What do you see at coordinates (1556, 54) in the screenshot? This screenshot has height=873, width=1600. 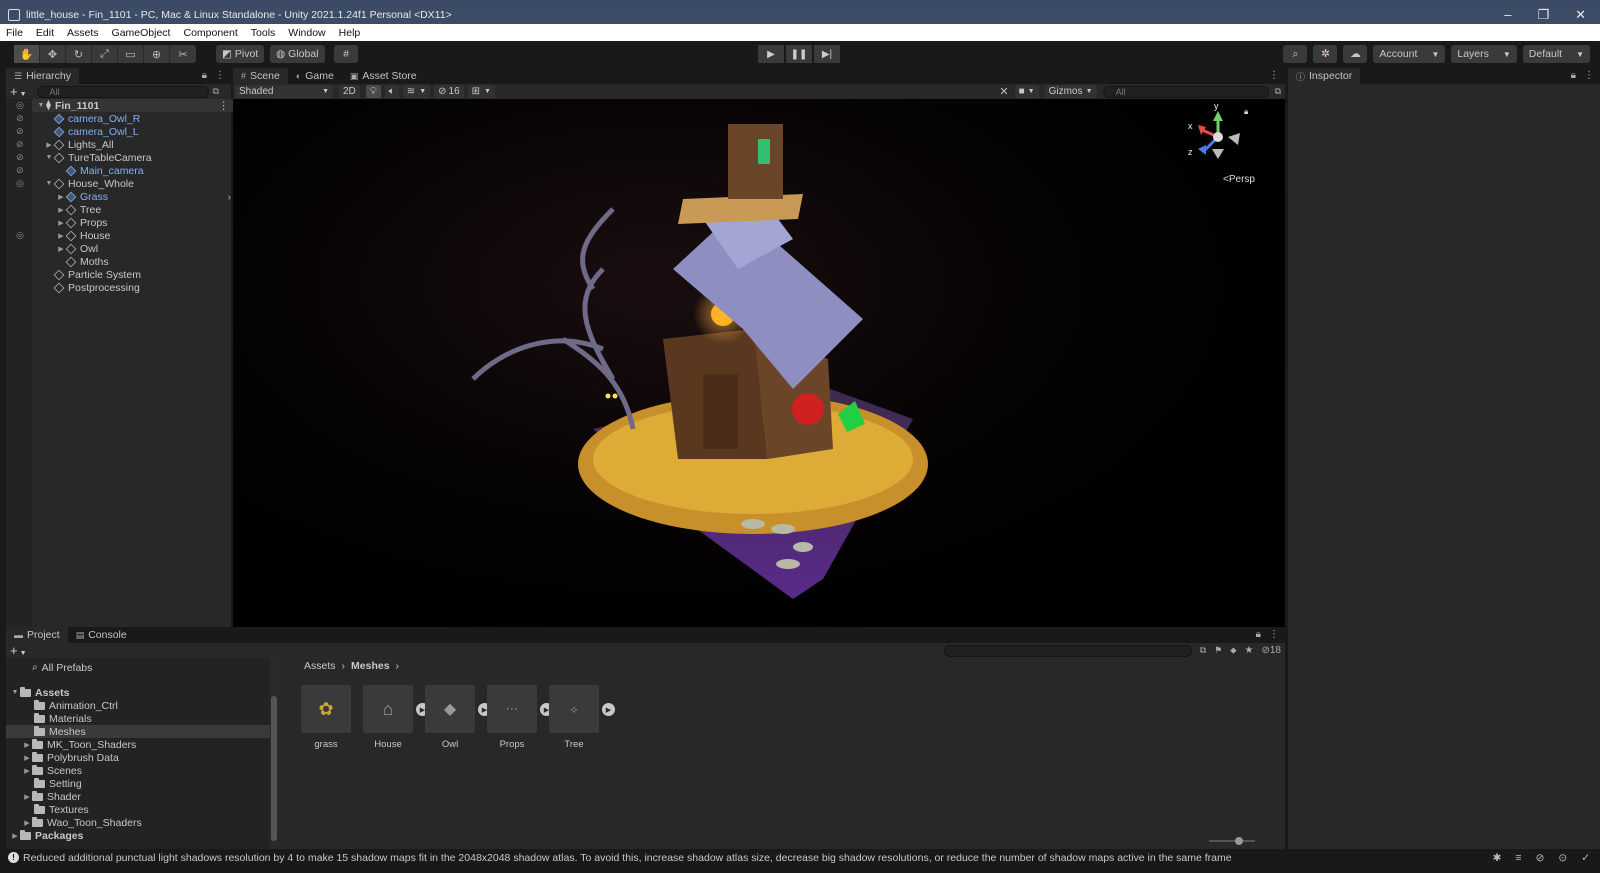 I see `layout-dropdown: Default ▼` at bounding box center [1556, 54].